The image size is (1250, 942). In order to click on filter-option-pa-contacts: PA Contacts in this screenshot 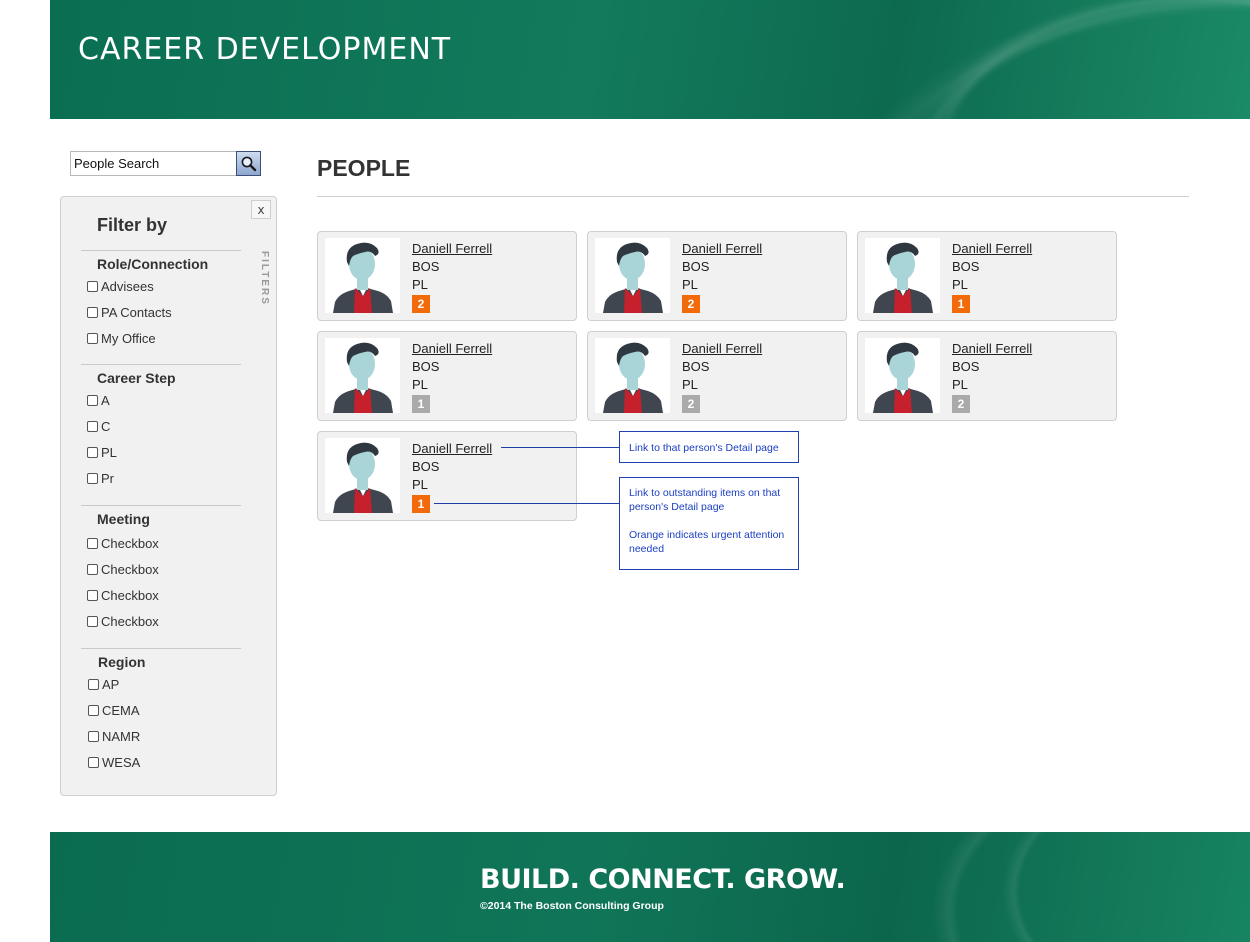, I will do `click(129, 312)`.